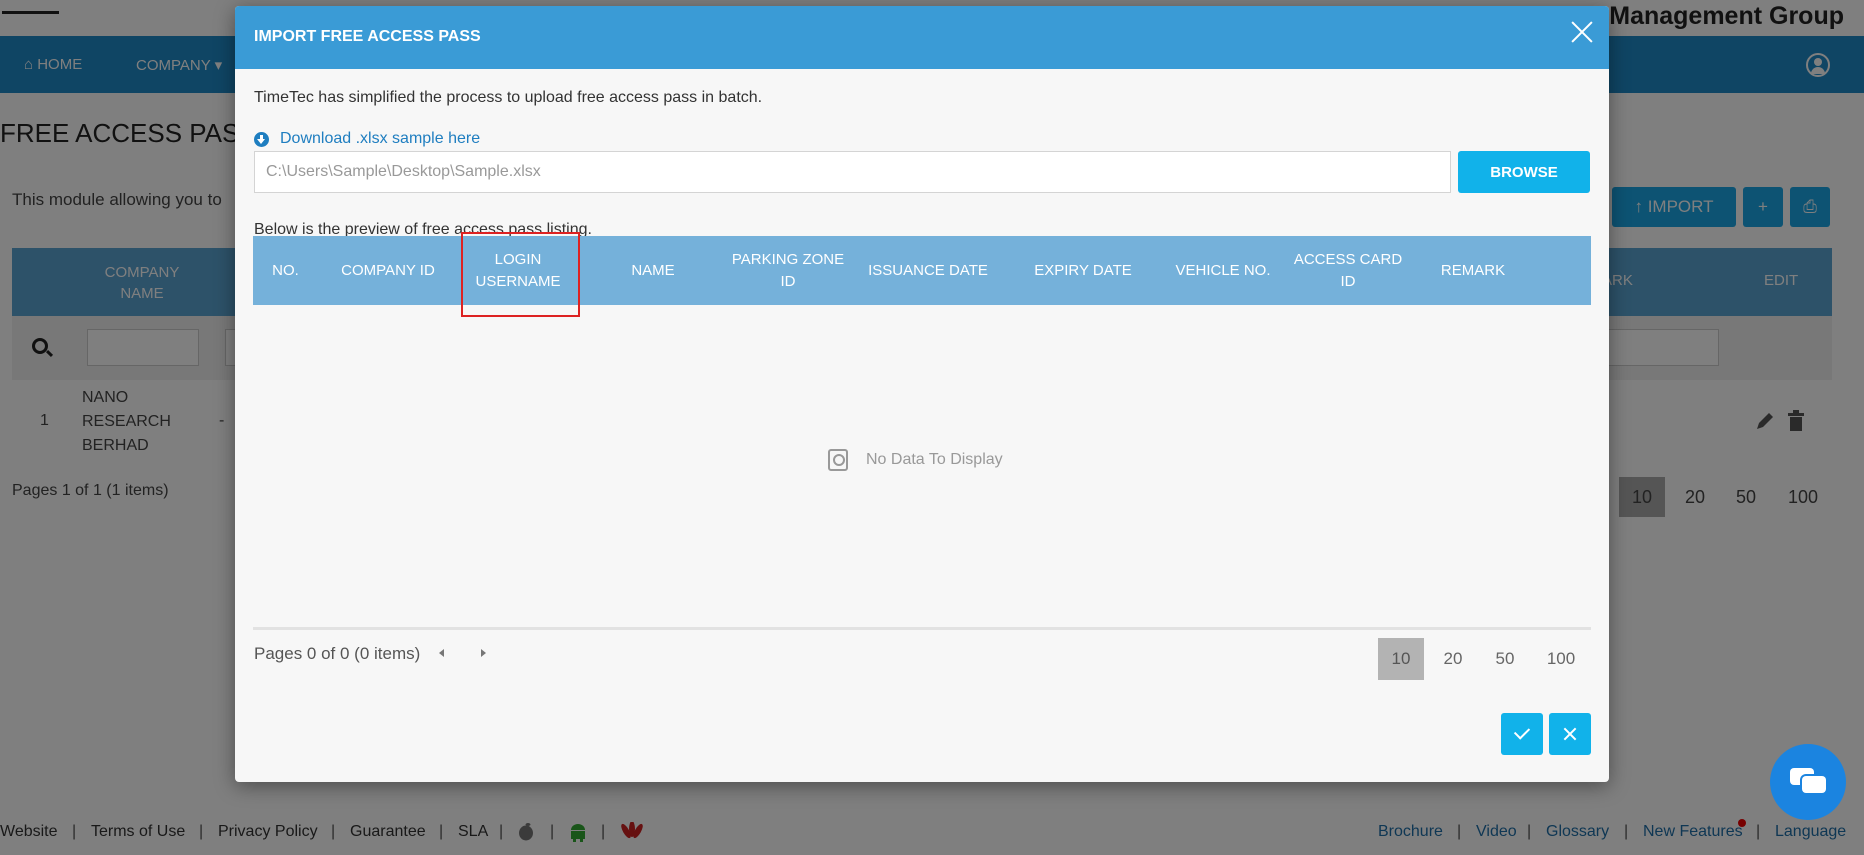 The image size is (1864, 855). I want to click on download-sample-link: Download .xlsx sample here, so click(367, 139).